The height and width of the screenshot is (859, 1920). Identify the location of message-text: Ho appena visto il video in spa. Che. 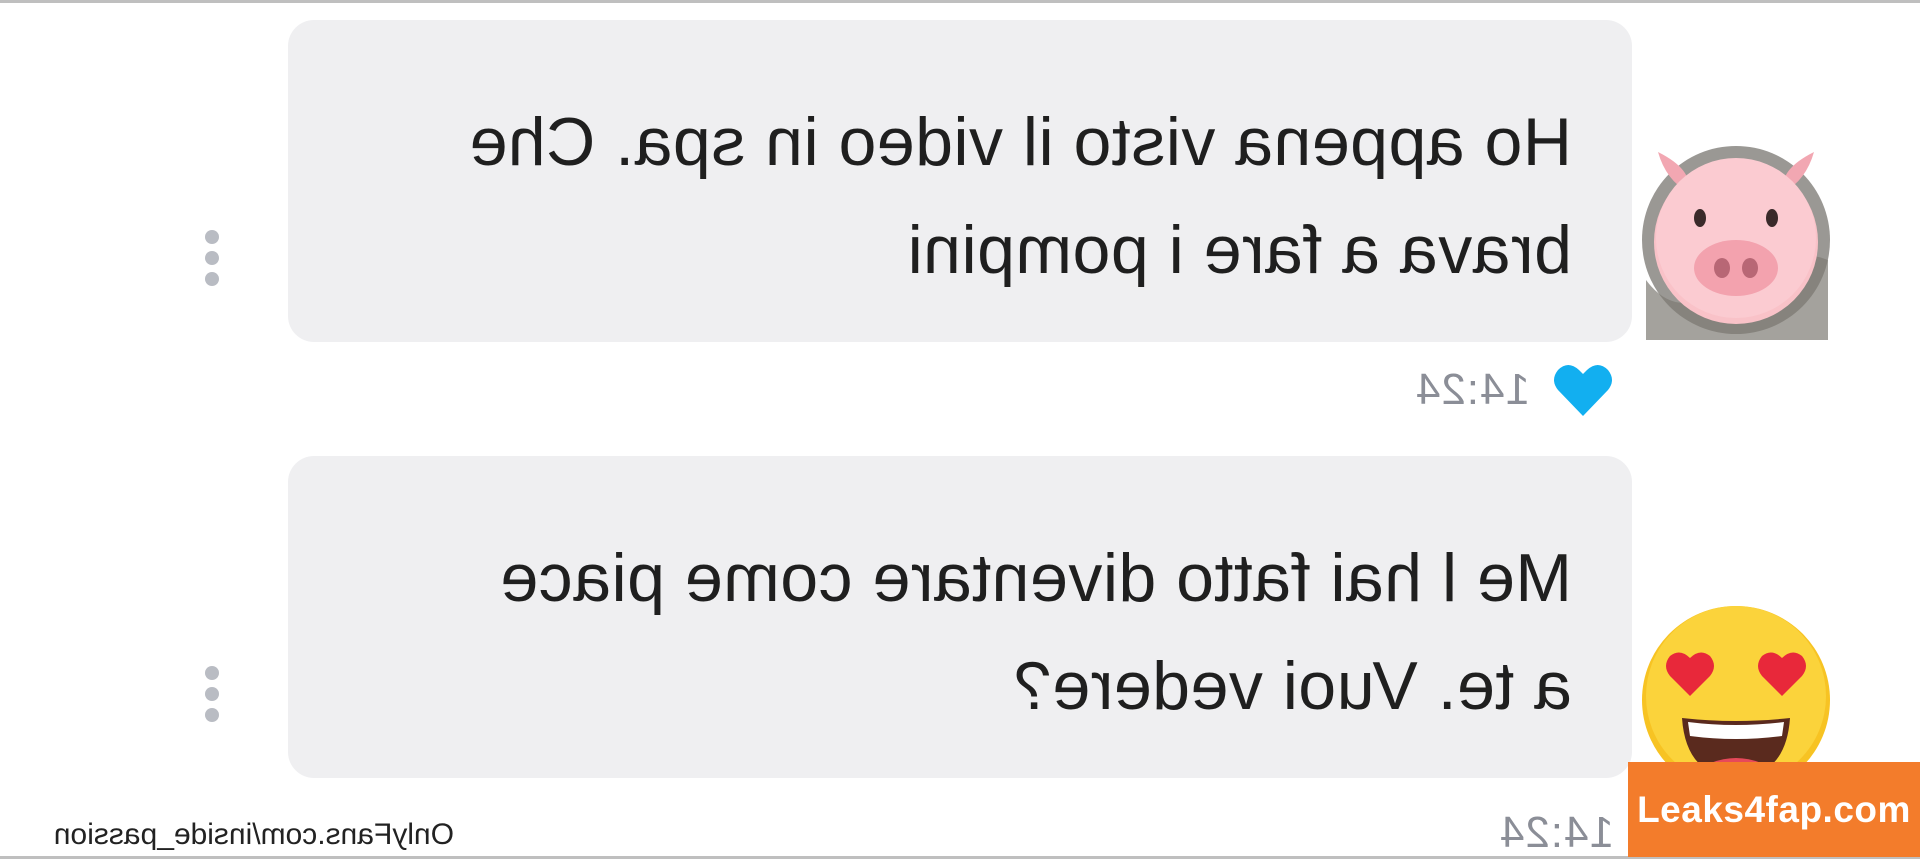
(1020, 142).